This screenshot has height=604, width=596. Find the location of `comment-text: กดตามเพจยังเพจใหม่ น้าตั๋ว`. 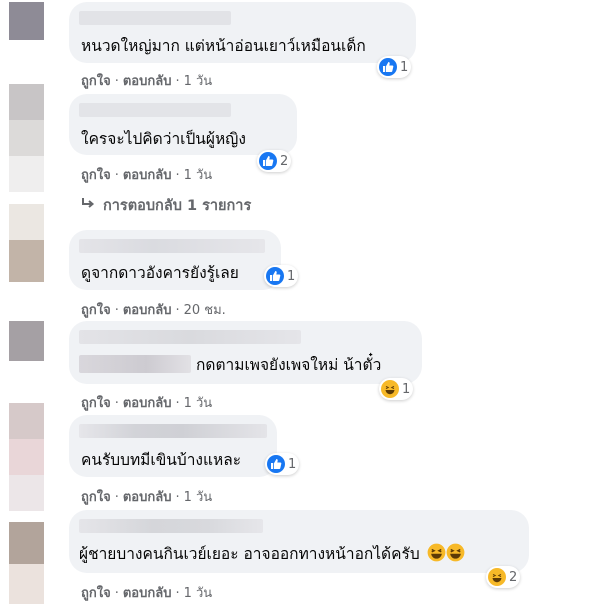

comment-text: กดตามเพจยังเพจใหม่ น้าตั๋ว is located at coordinates (289, 365).